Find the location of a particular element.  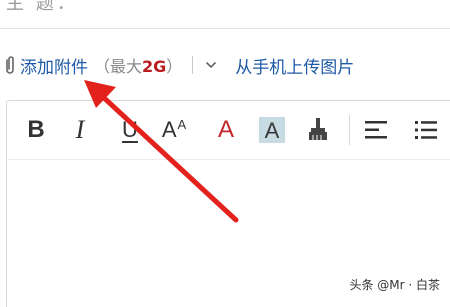

watermark: 头条 @Mr · 白茶 is located at coordinates (394, 285).